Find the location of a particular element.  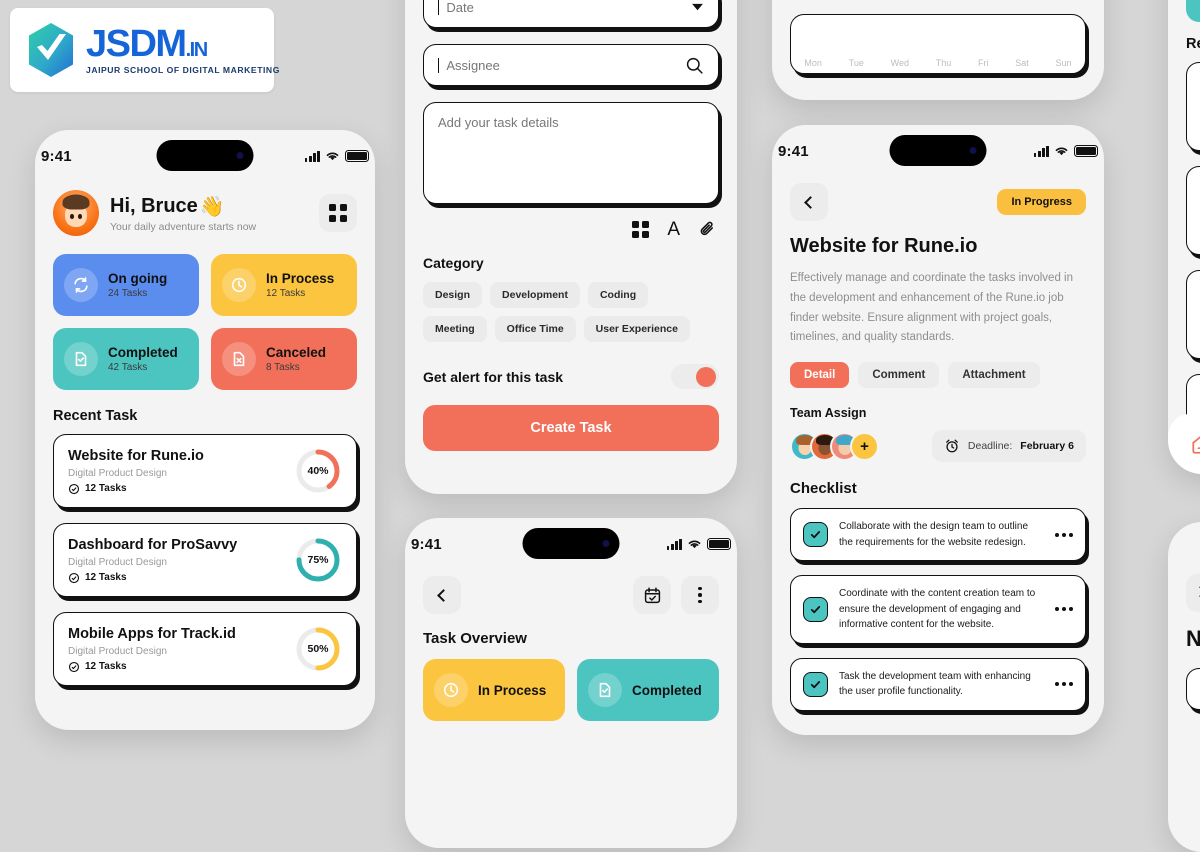

task-details-textarea: Add your task details is located at coordinates (571, 153).